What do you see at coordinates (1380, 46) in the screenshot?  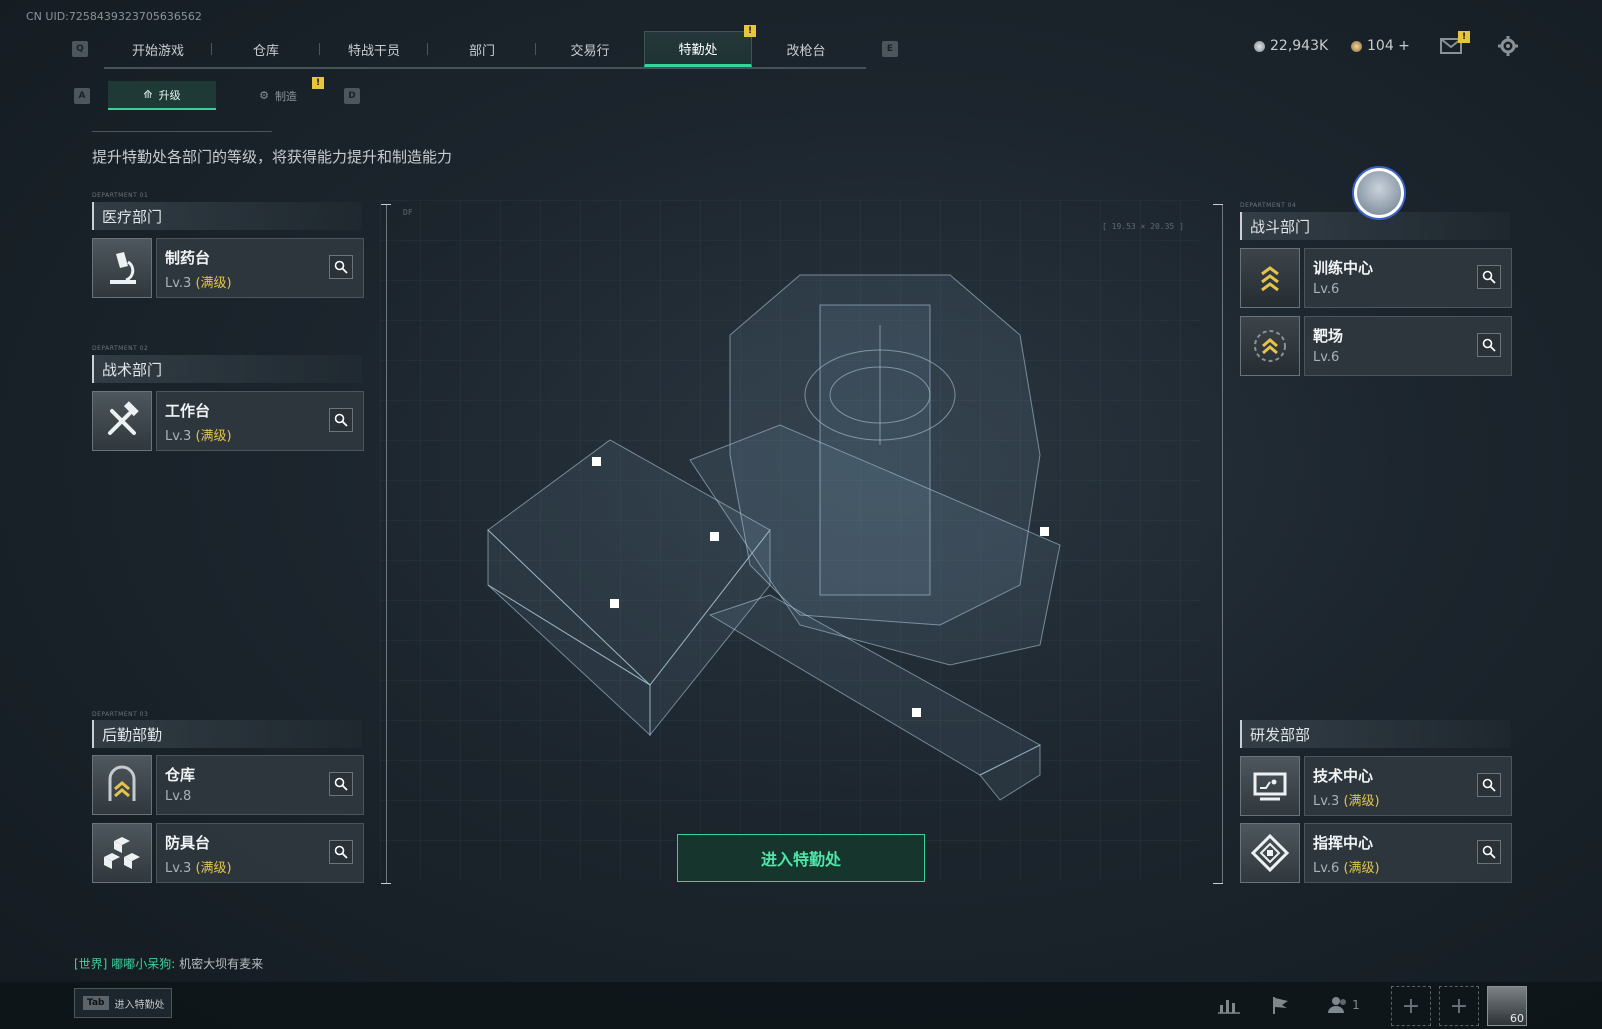 I see `gold-currency: 104 +` at bounding box center [1380, 46].